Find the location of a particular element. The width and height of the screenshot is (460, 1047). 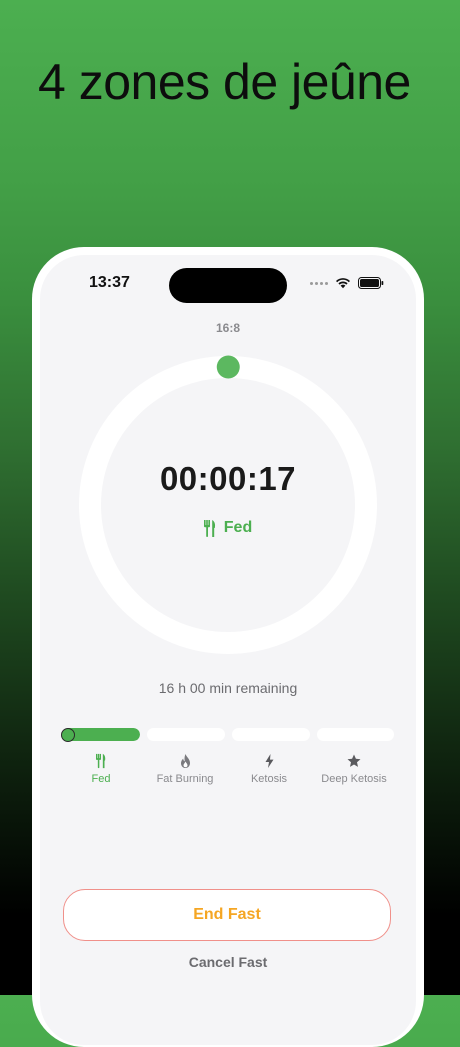

headline: 4 zones de jeûne is located at coordinates (224, 82).